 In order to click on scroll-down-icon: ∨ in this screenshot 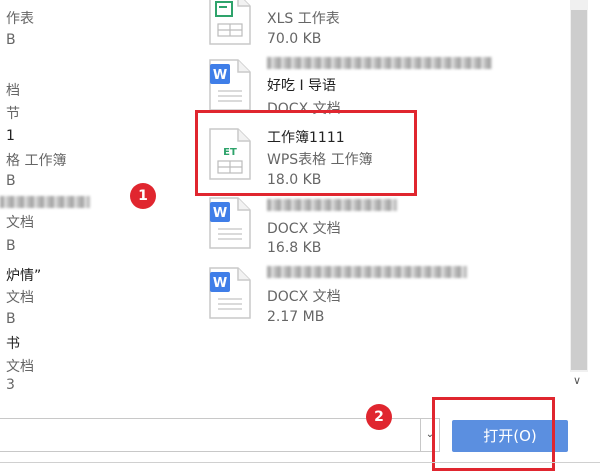, I will do `click(577, 380)`.